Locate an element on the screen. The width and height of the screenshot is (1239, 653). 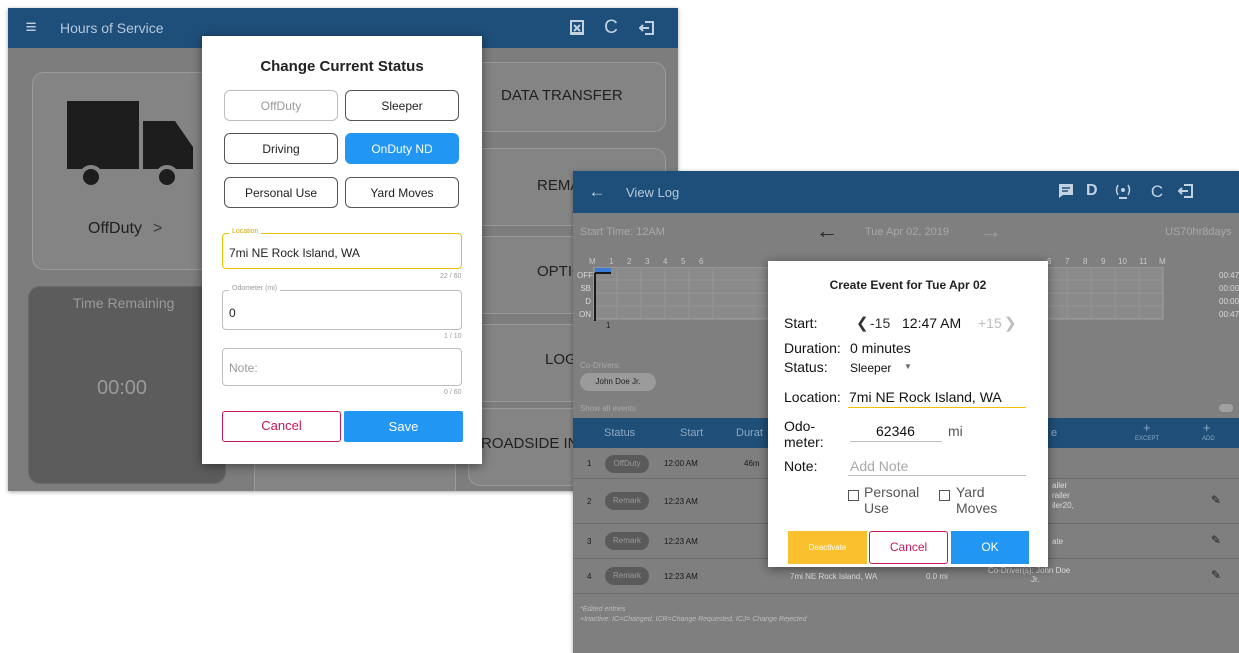
location-field: Location 7mi NE Rock Island, WA is located at coordinates (342, 248).